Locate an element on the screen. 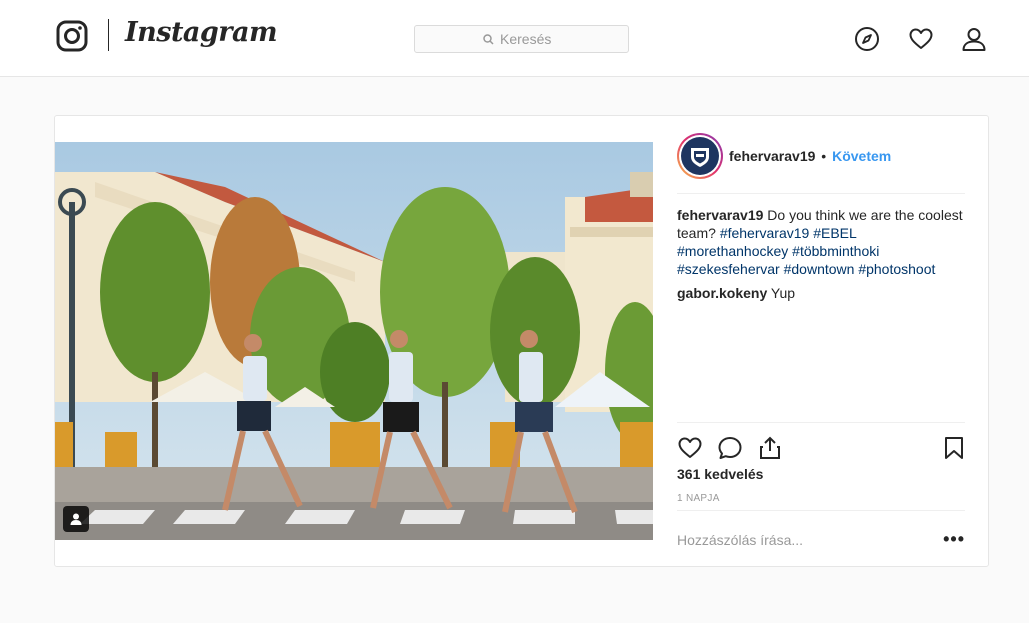  post-header: fehervarav19 • Követem is located at coordinates (821, 163).